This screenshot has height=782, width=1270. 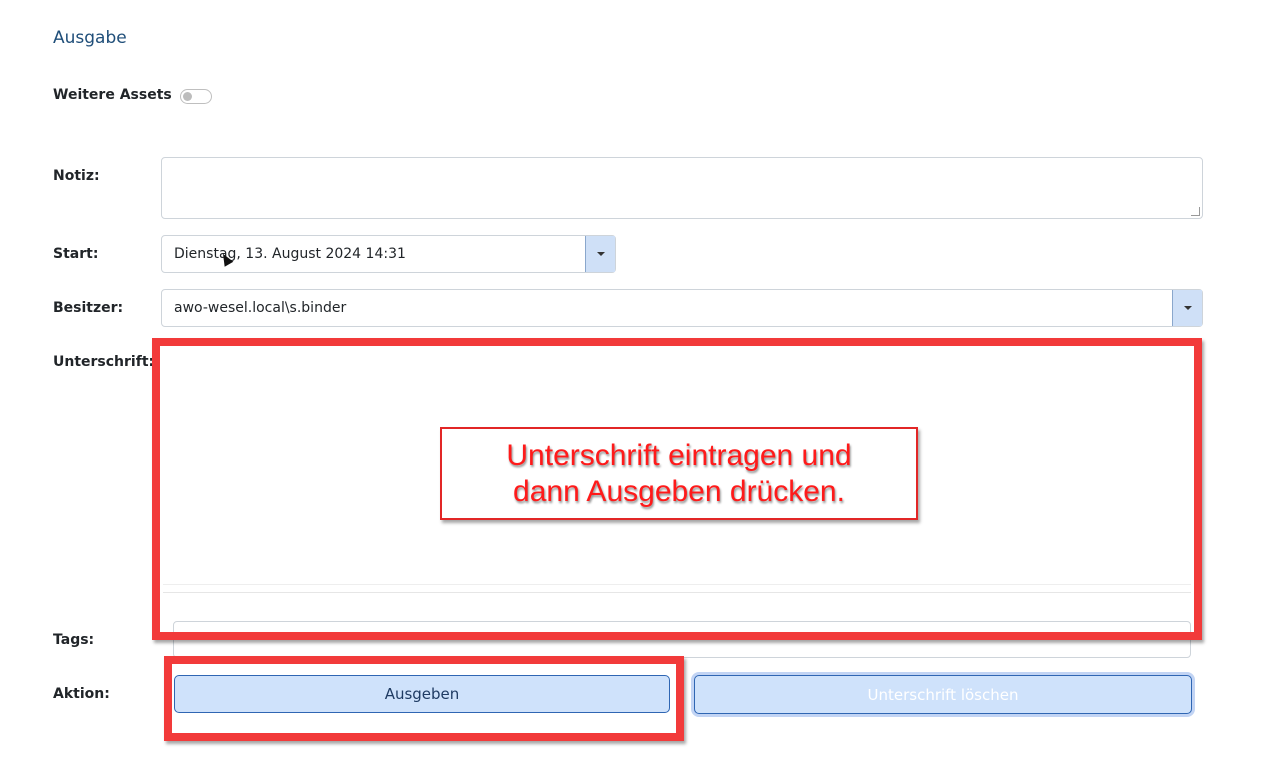 What do you see at coordinates (424, 698) in the screenshot?
I see `ausgeben-highlight-frame` at bounding box center [424, 698].